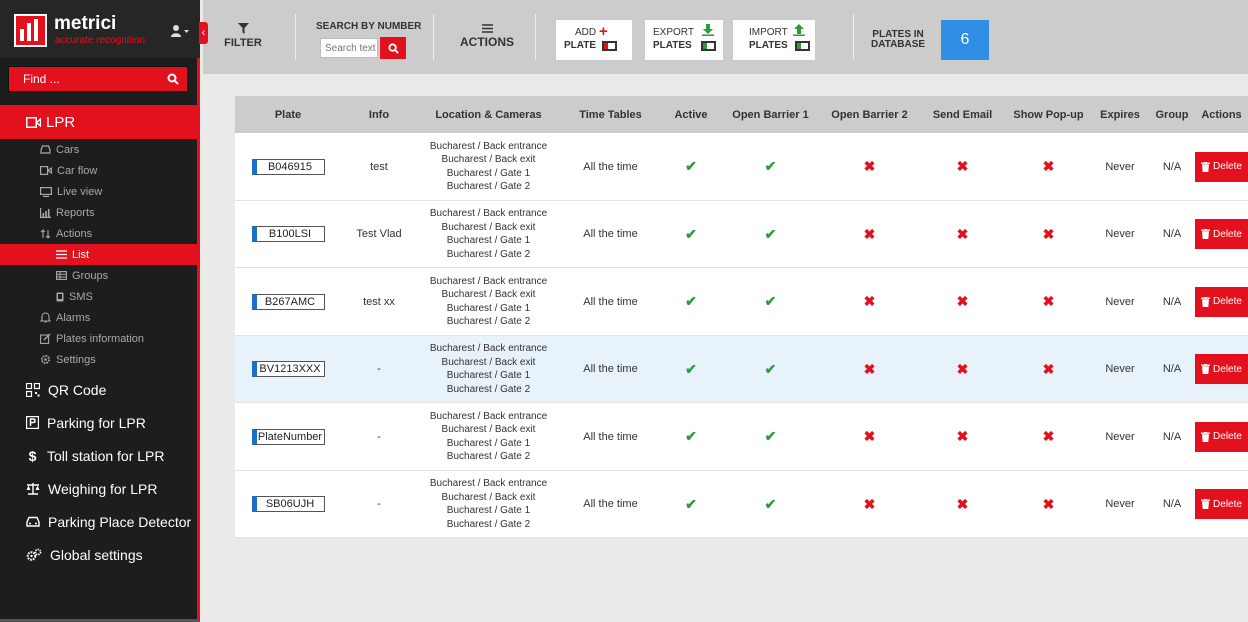 The width and height of the screenshot is (1248, 622). I want to click on sidebar-item-settings: Settings, so click(100, 359).